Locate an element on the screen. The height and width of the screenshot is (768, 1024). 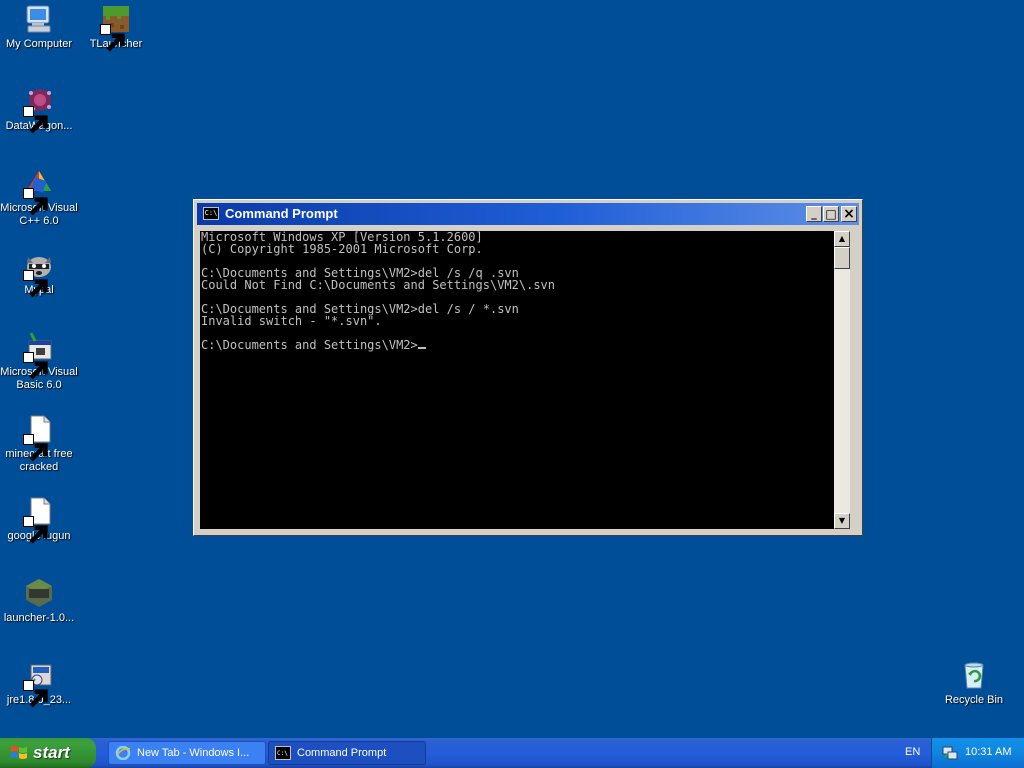
grass-block-icon is located at coordinates (116, 27).